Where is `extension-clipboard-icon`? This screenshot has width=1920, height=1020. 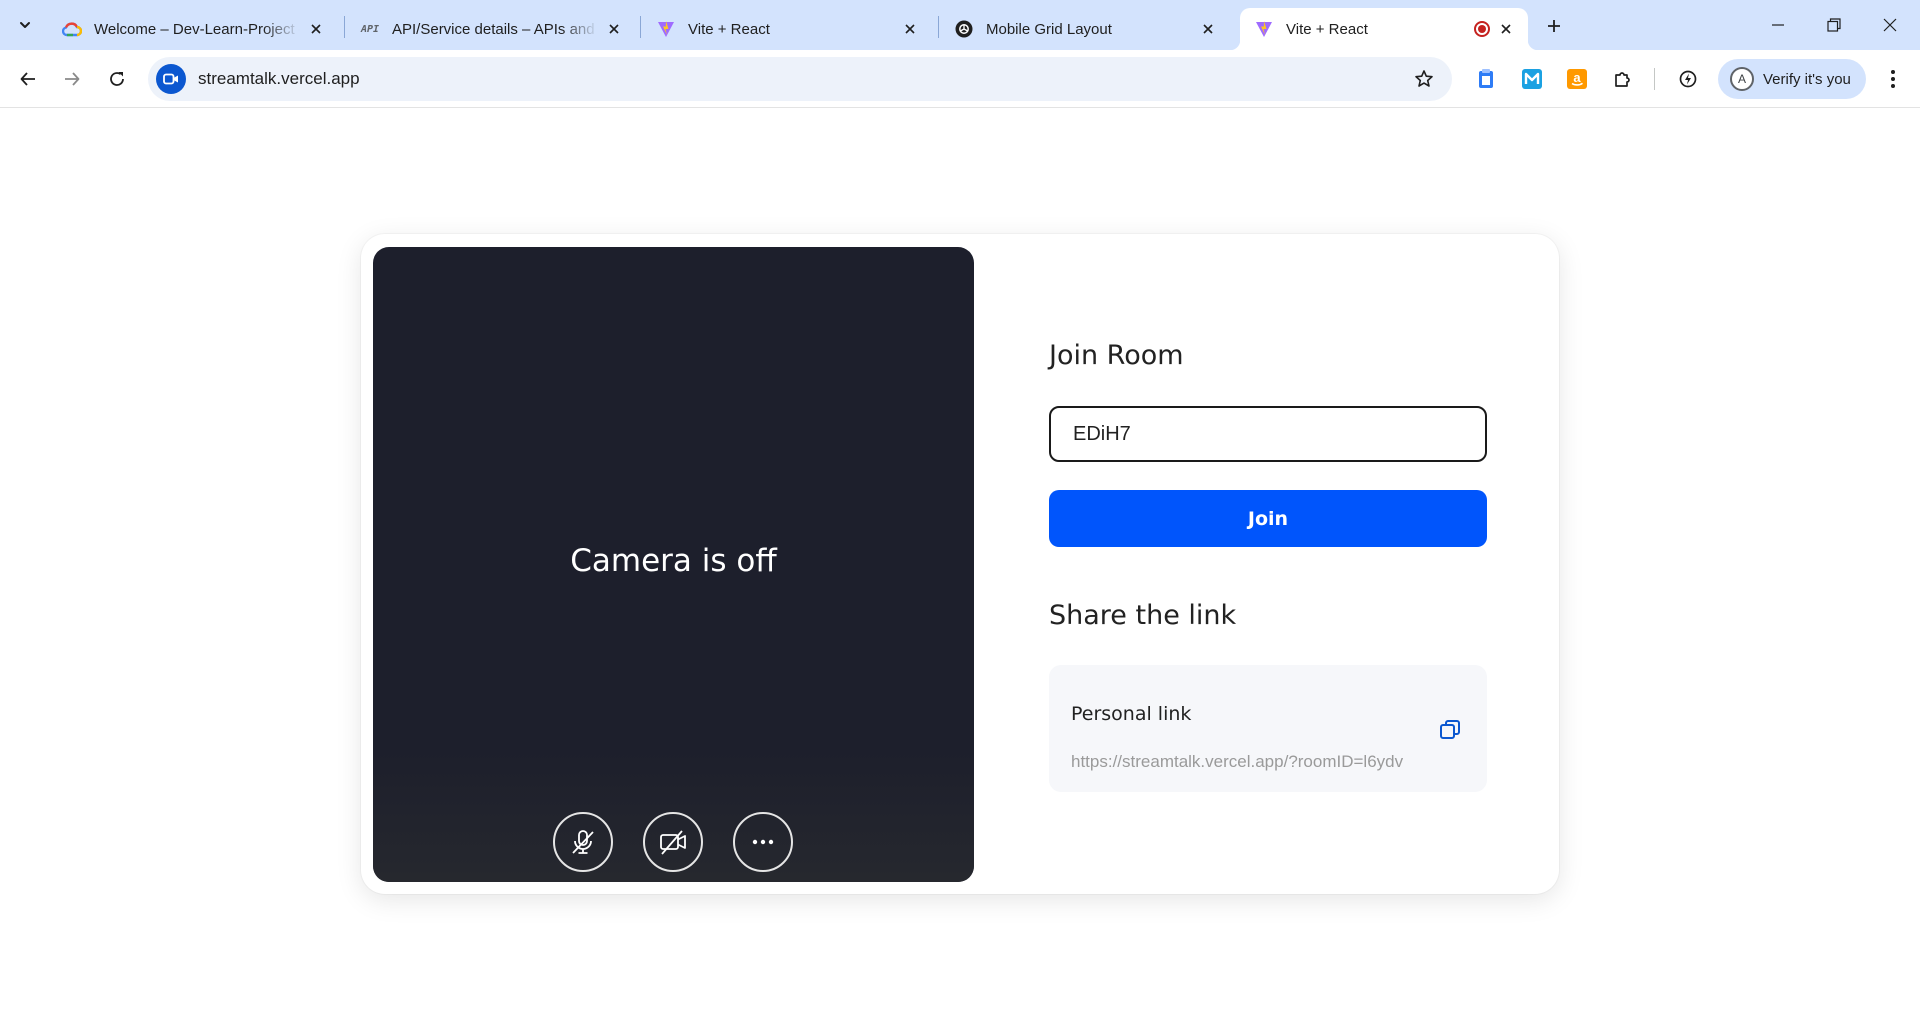
extension-clipboard-icon is located at coordinates (1486, 79).